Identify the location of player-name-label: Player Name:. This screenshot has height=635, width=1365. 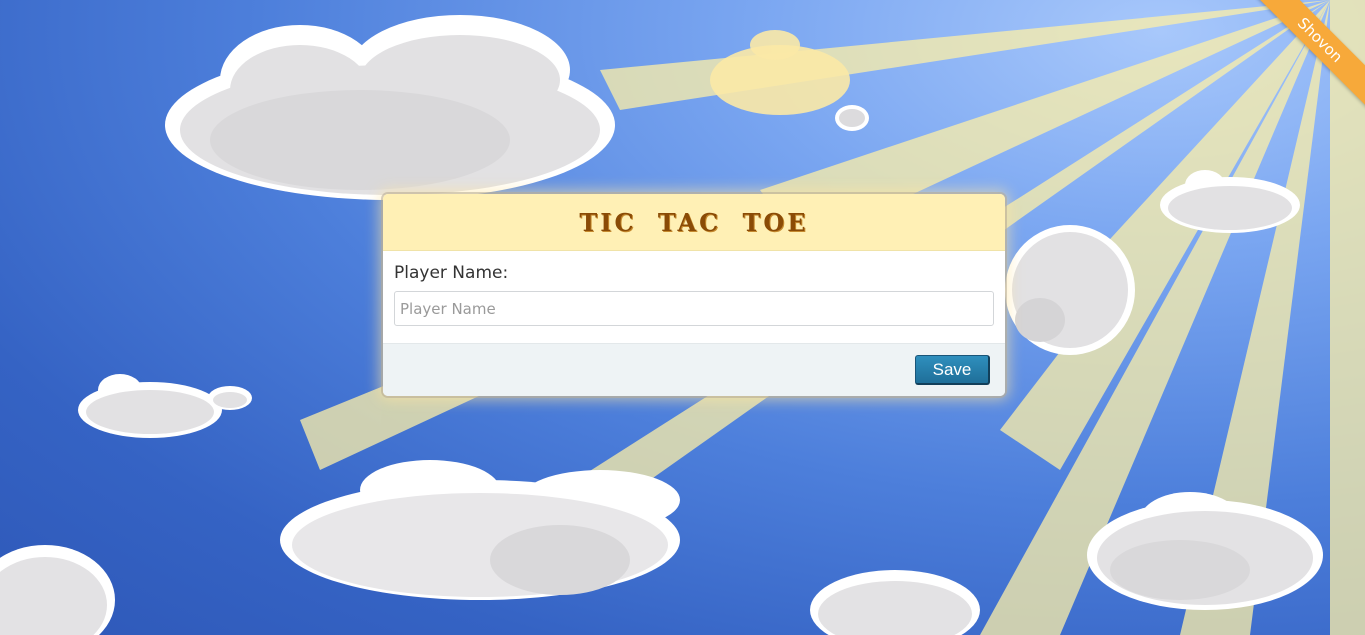
(451, 273).